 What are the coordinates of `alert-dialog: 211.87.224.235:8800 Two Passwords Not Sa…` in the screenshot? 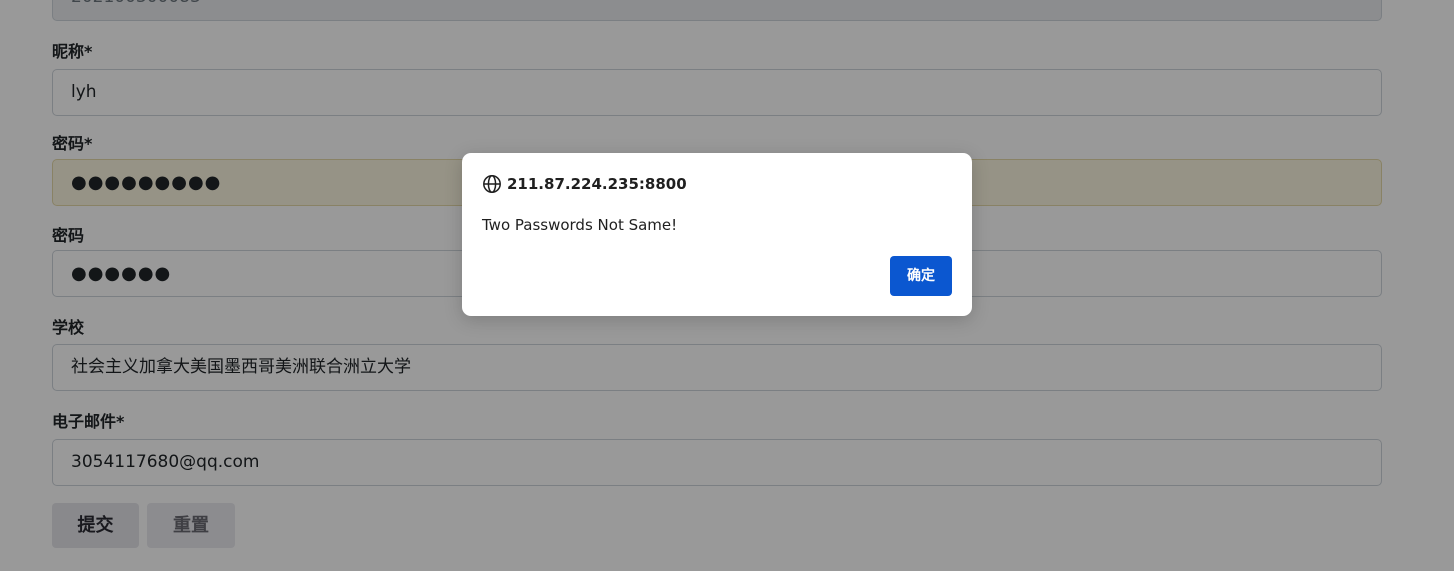 It's located at (717, 234).